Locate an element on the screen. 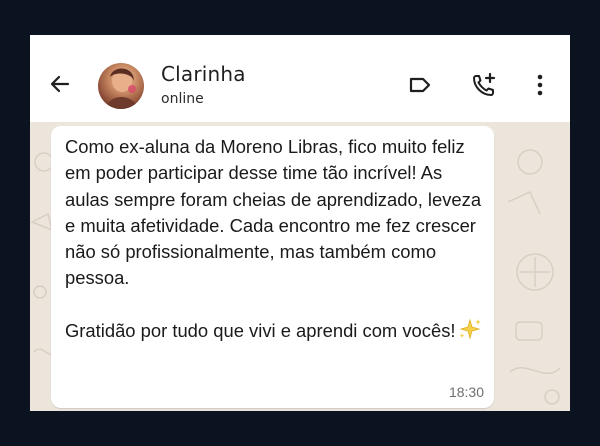  more-vert-icon is located at coordinates (540, 85).